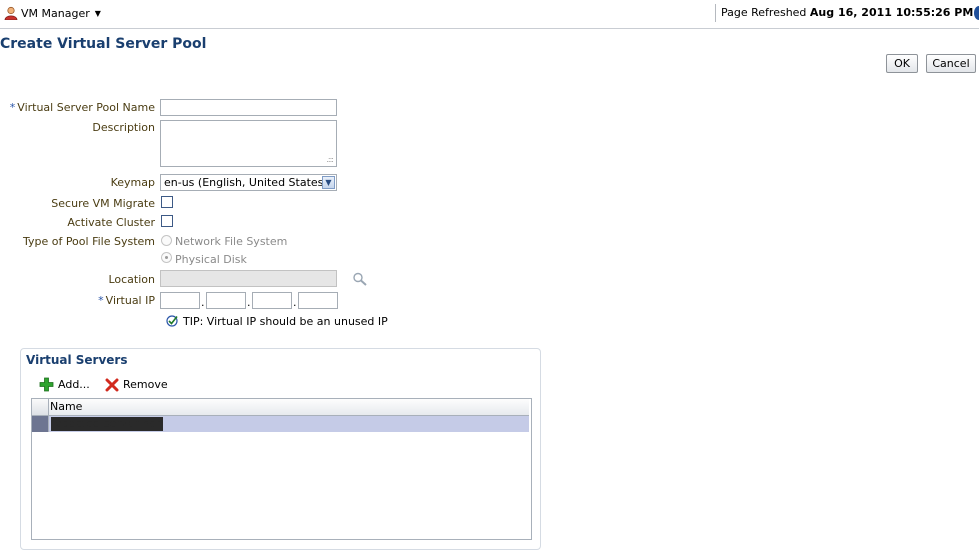 This screenshot has height=550, width=979. Describe the element at coordinates (145, 384) in the screenshot. I see `remove-button-label: Remove` at that location.